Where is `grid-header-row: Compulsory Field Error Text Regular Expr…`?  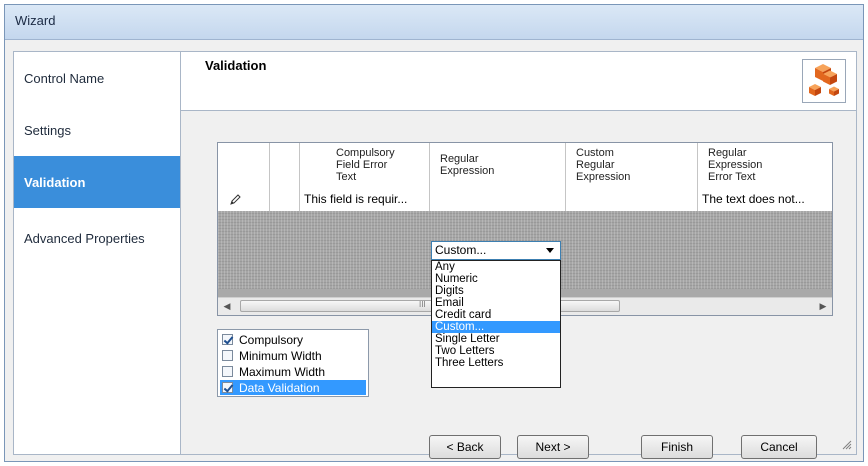 grid-header-row: Compulsory Field Error Text Regular Expr… is located at coordinates (525, 166).